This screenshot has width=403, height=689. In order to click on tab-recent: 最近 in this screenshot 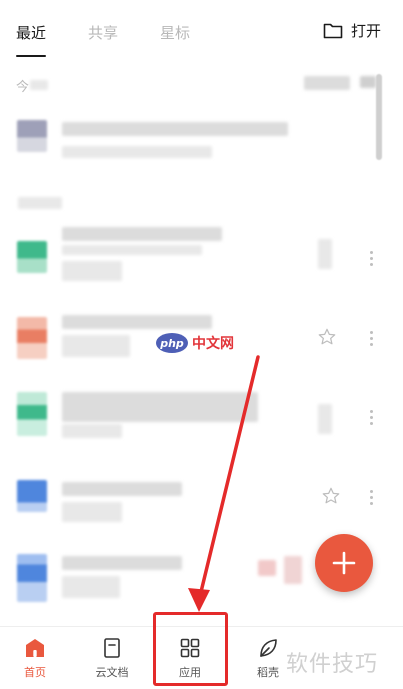, I will do `click(31, 32)`.